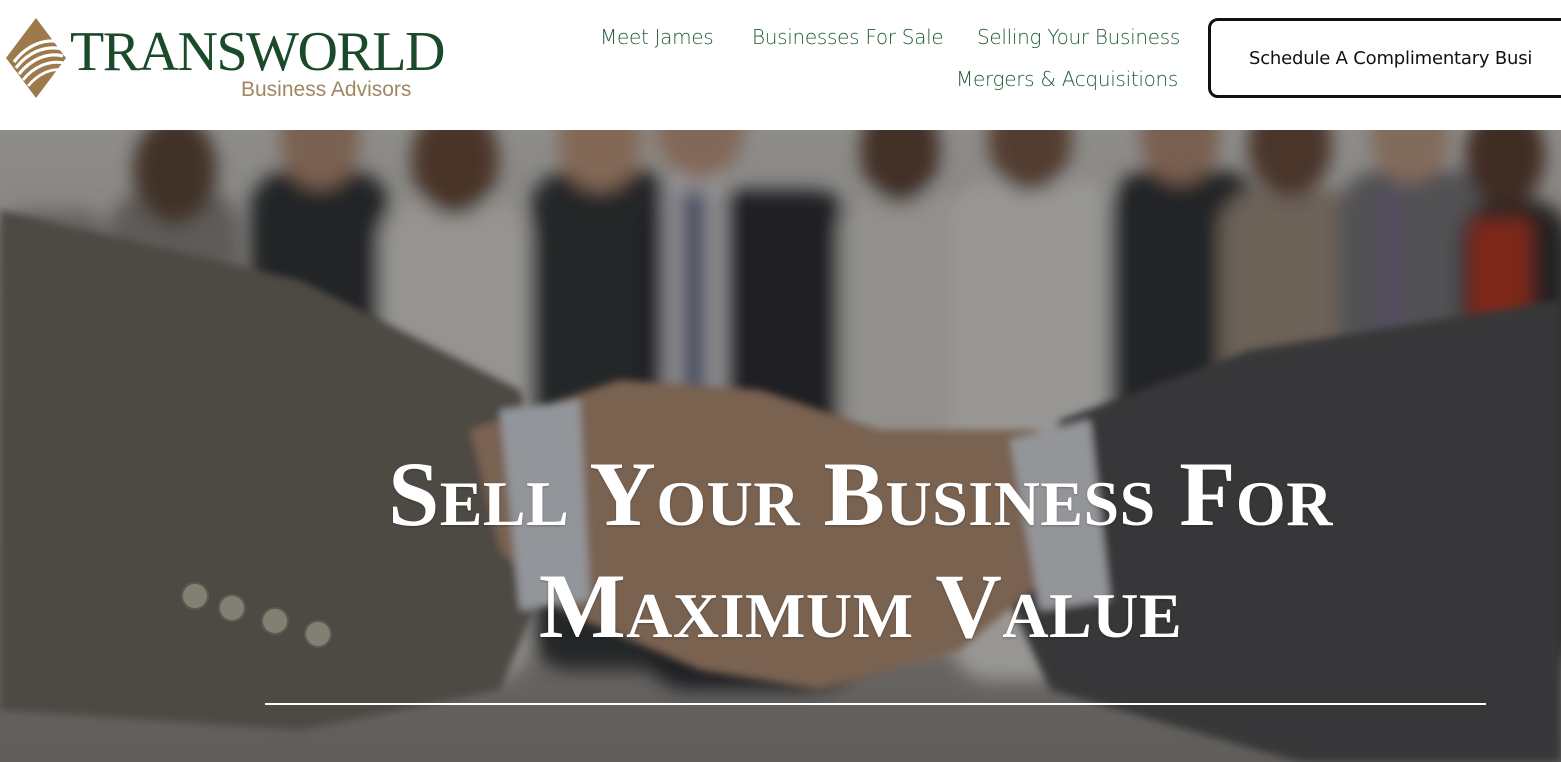 This screenshot has height=762, width=1561. I want to click on logo-tagline: Business Advisors, so click(326, 89).